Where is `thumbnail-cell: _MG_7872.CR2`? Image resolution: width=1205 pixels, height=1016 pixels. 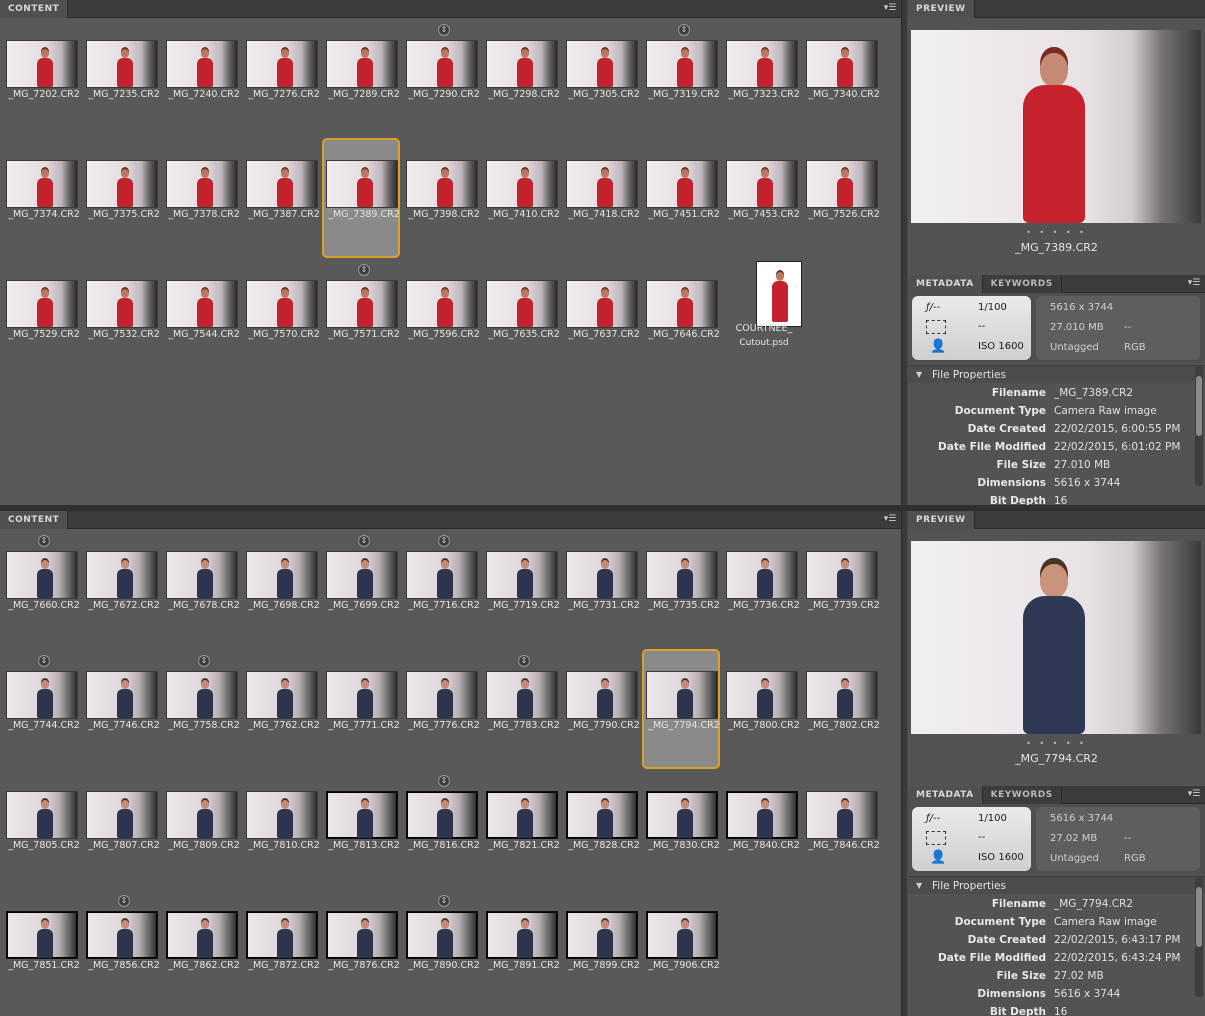
thumbnail-cell: _MG_7872.CR2 is located at coordinates (284, 951).